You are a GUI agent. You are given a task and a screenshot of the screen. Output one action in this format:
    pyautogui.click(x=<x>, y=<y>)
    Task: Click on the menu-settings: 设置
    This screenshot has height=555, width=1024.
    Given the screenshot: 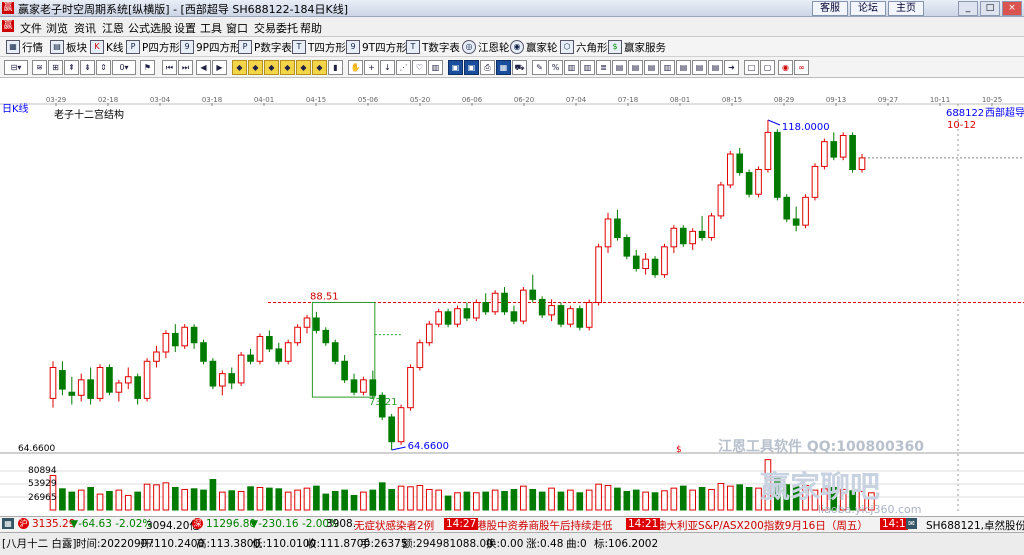 What is the action you would take?
    pyautogui.click(x=185, y=28)
    